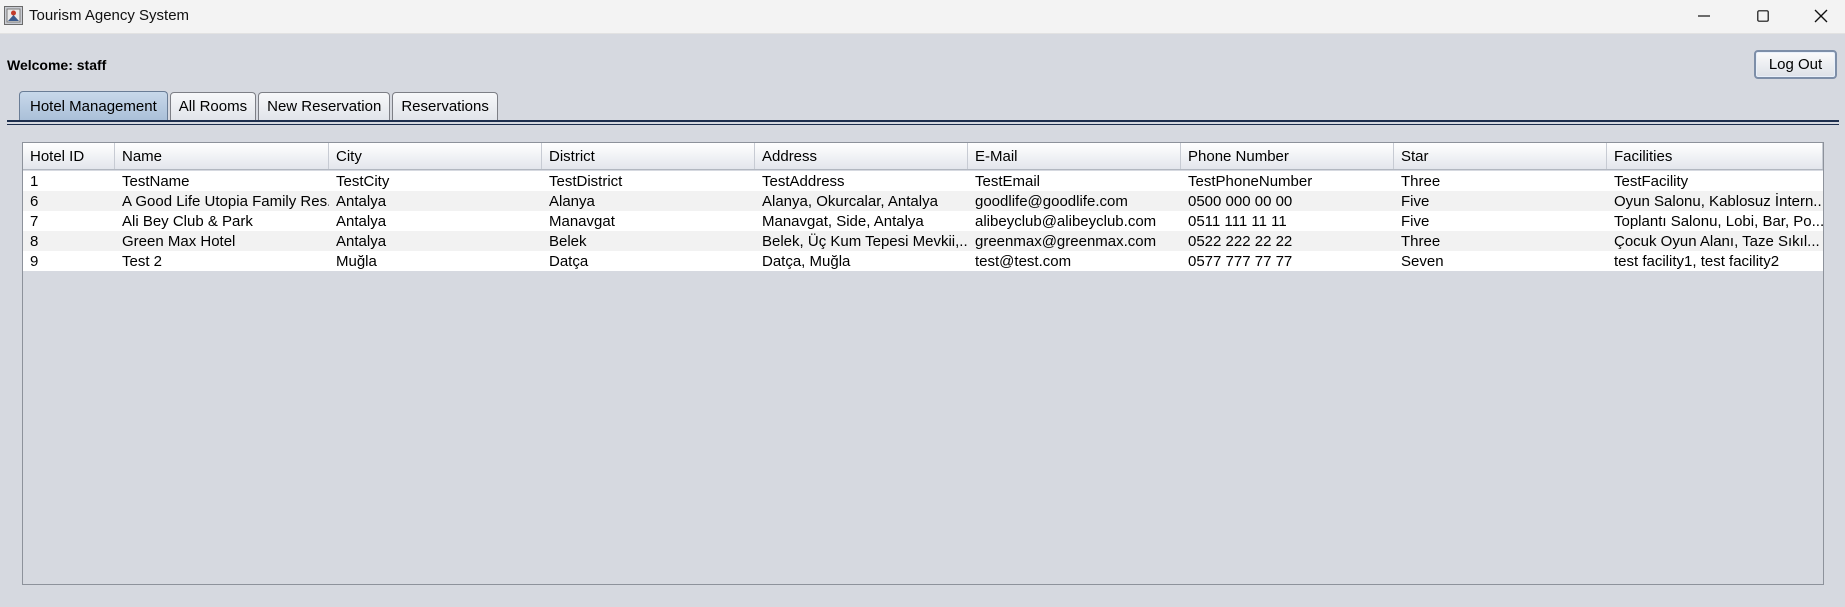 This screenshot has height=607, width=1845. Describe the element at coordinates (572, 201) in the screenshot. I see `cell-district: Alanya` at that location.